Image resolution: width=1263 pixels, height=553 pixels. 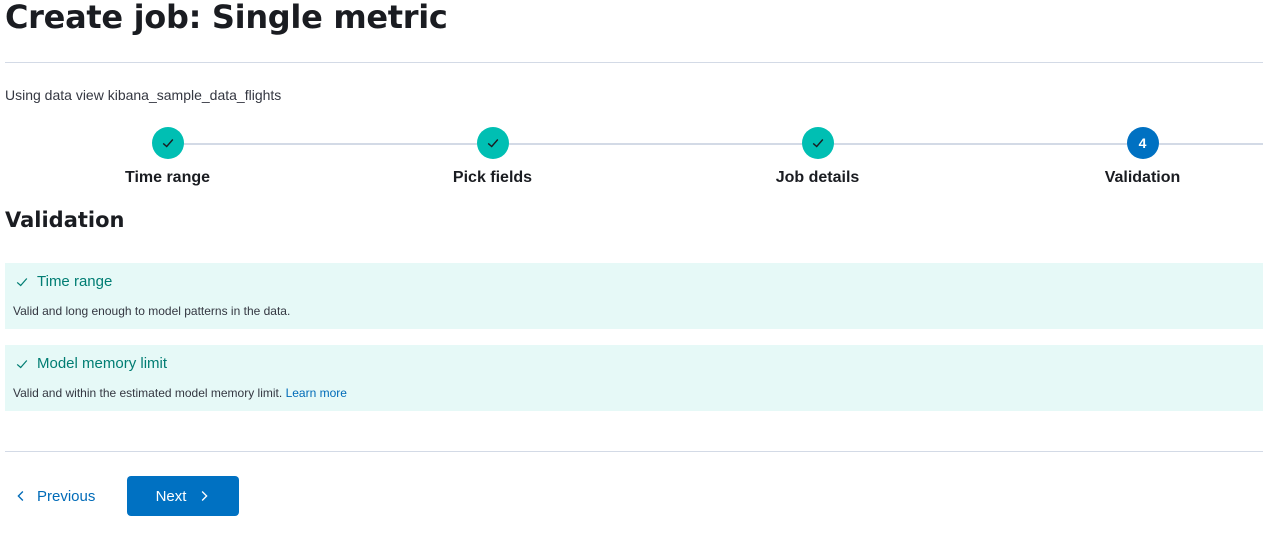 I want to click on previous-button: Previous, so click(x=55, y=496).